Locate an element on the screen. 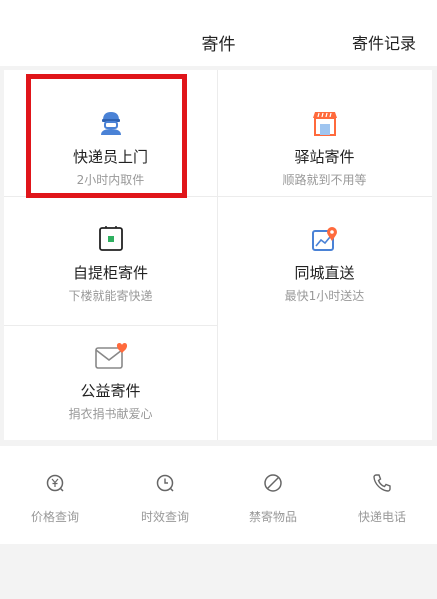 The width and height of the screenshot is (437, 599). phone-icon is located at coordinates (382, 483).